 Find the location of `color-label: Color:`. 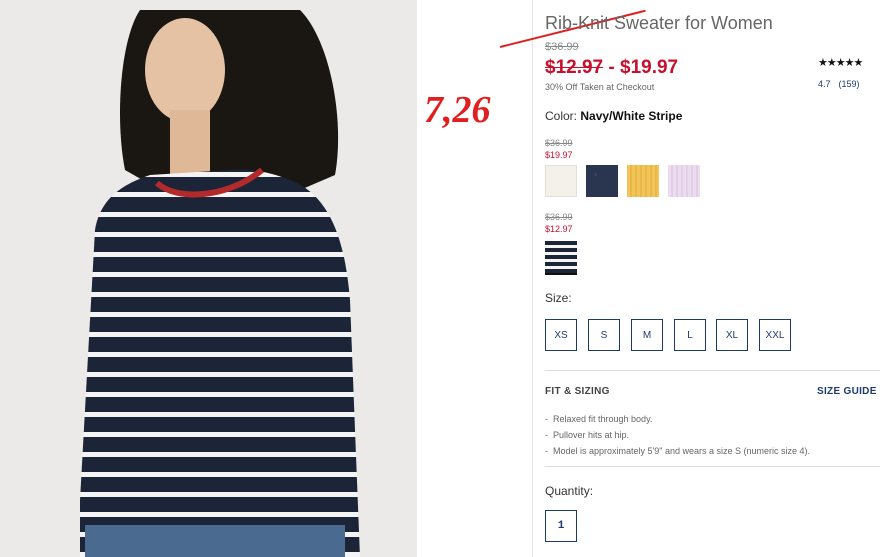

color-label: Color: is located at coordinates (561, 116).